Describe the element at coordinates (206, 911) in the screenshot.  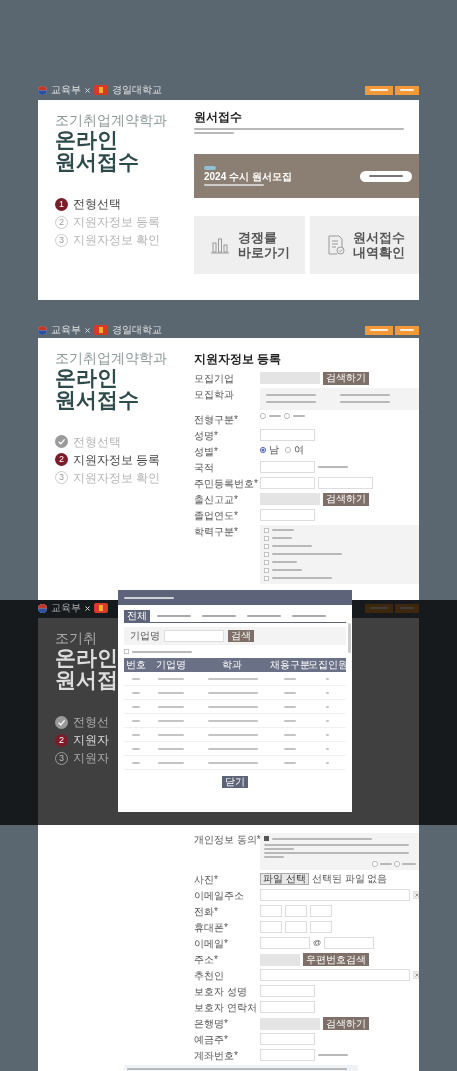
I see `field-label: 전화*` at that location.